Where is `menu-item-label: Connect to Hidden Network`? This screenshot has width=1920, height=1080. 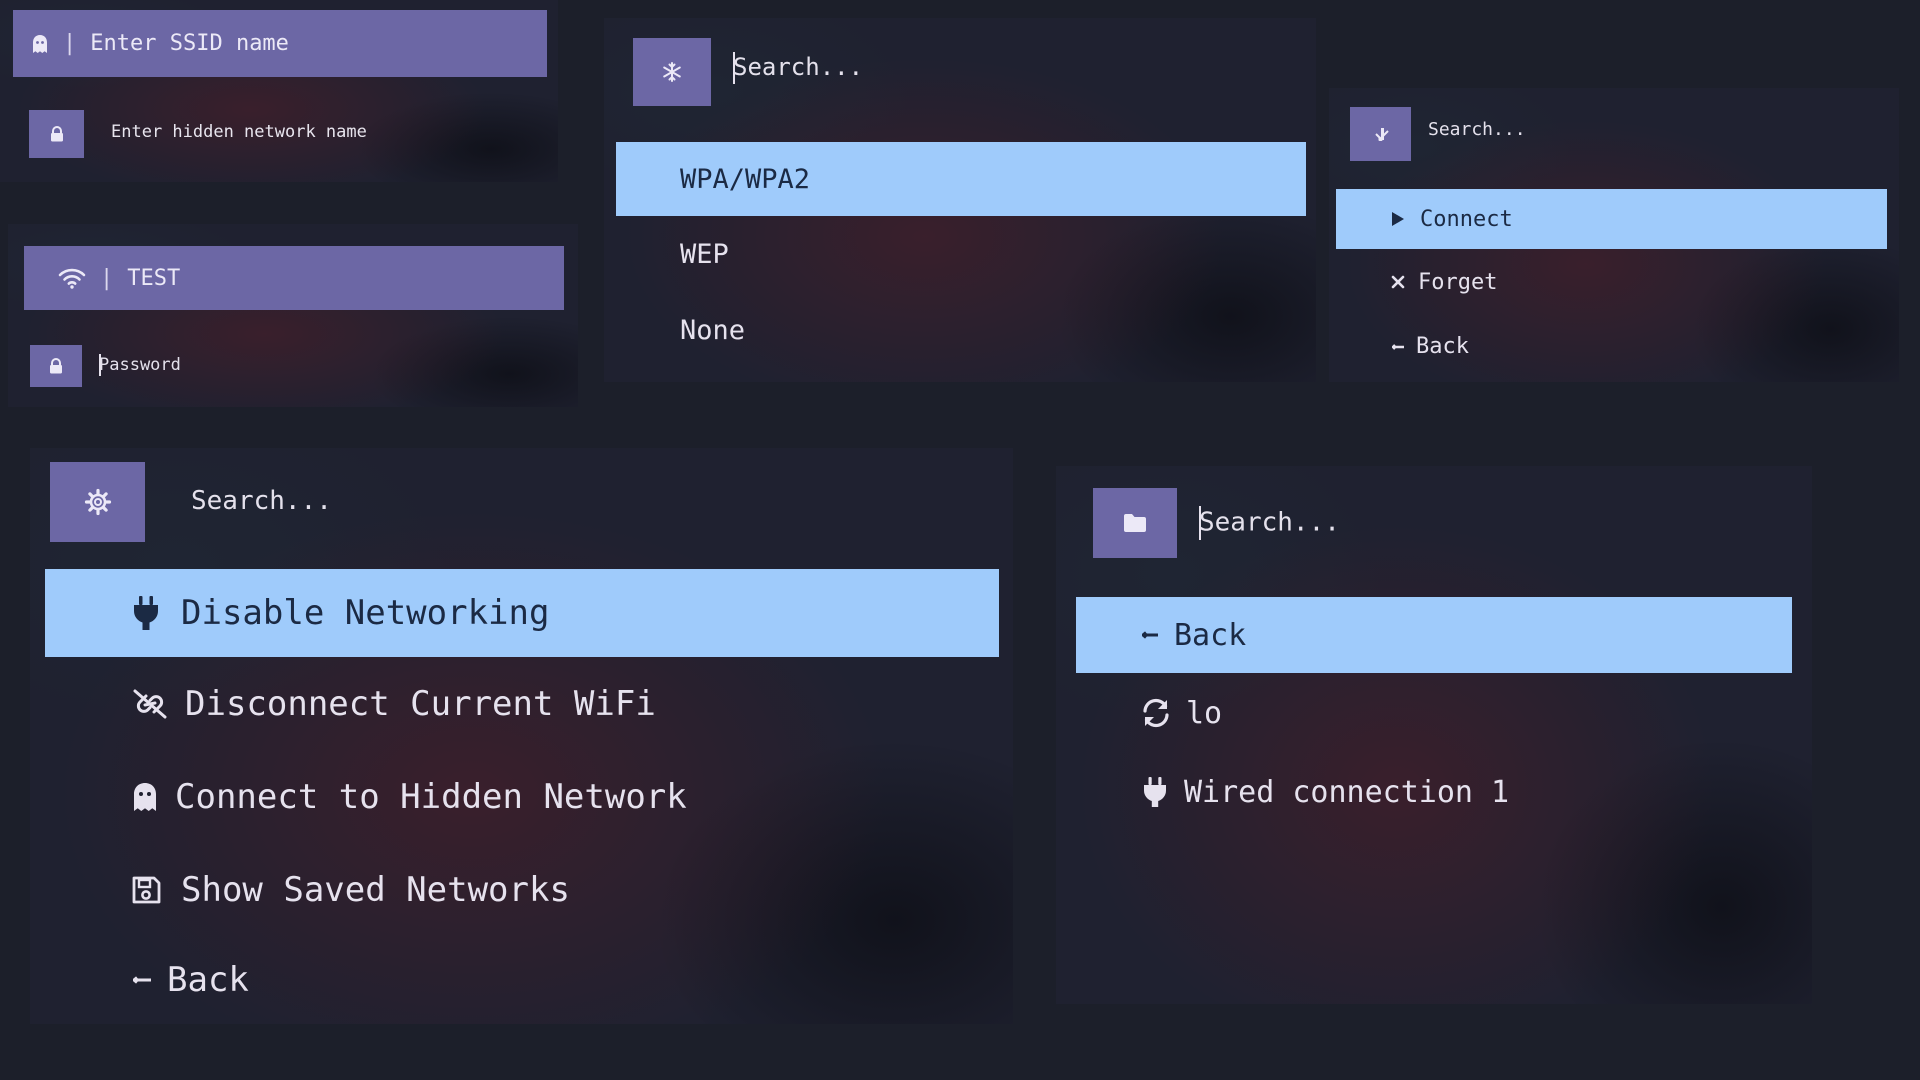
menu-item-label: Connect to Hidden Network is located at coordinates (431, 796).